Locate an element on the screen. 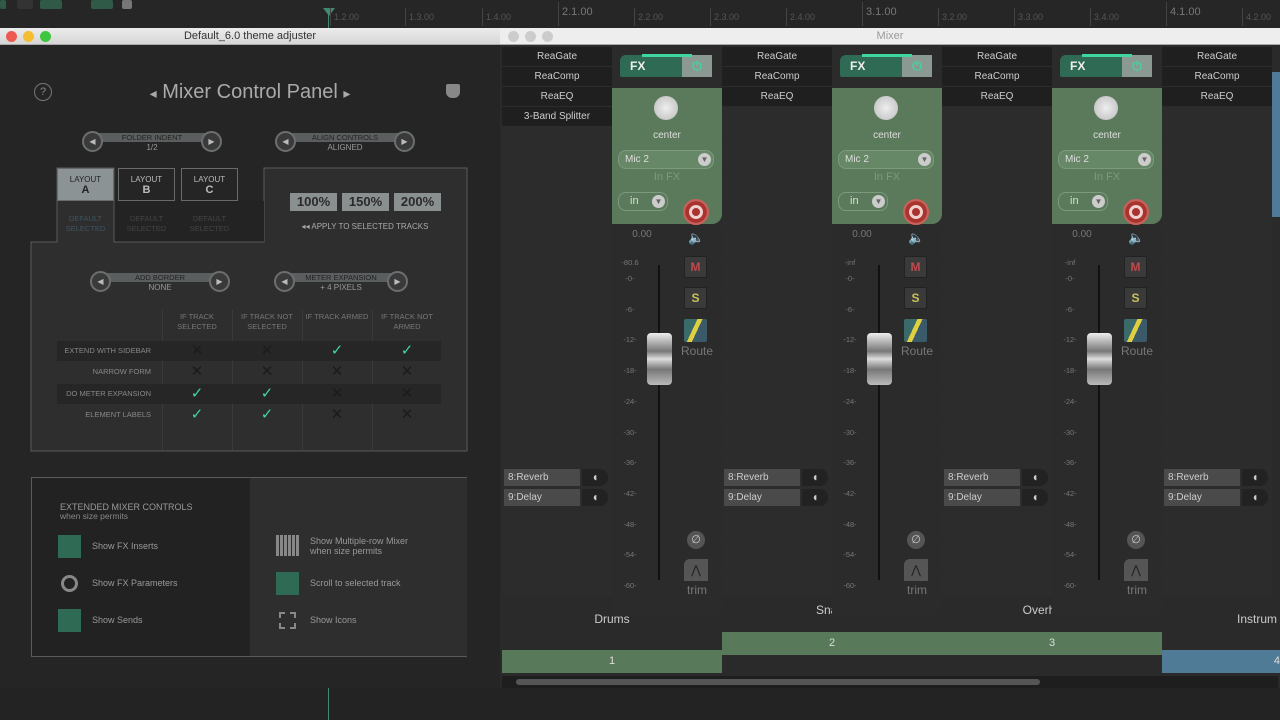 This screenshot has height=720, width=1280. knob-icon is located at coordinates (69, 583).